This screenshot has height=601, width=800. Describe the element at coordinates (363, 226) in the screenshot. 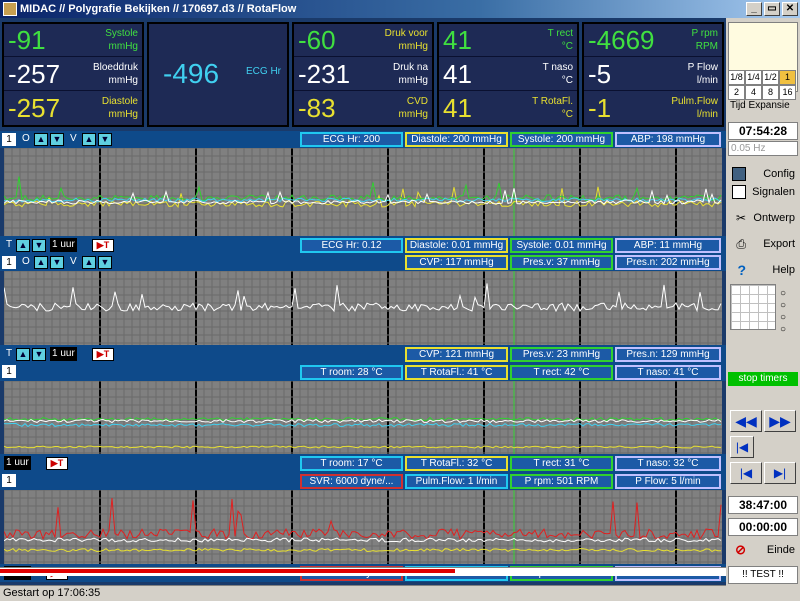

I see `channel-1-footer` at that location.